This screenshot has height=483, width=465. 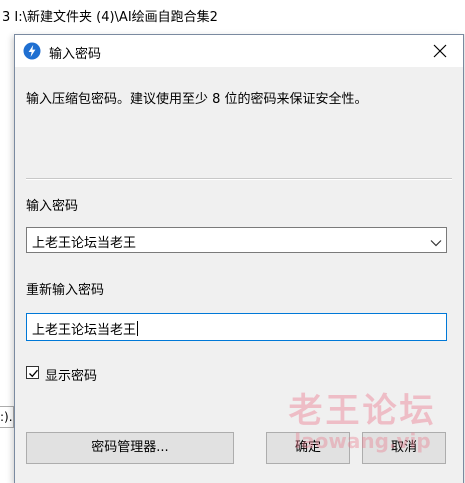 I want to click on close-button, so click(x=440, y=51).